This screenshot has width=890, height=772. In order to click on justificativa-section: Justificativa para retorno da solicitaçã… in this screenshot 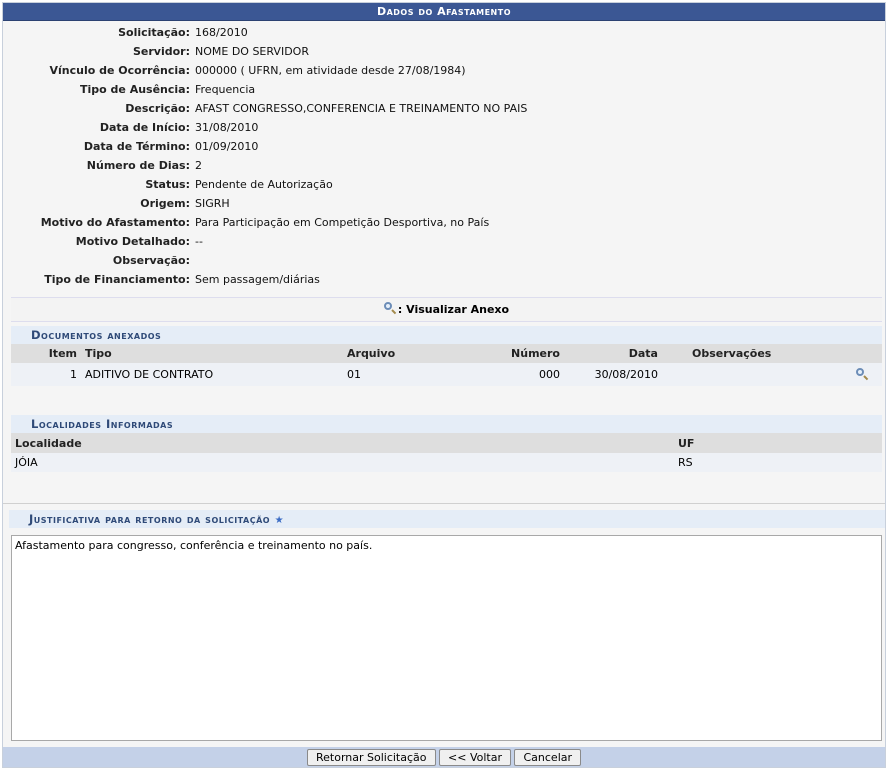, I will do `click(447, 519)`.